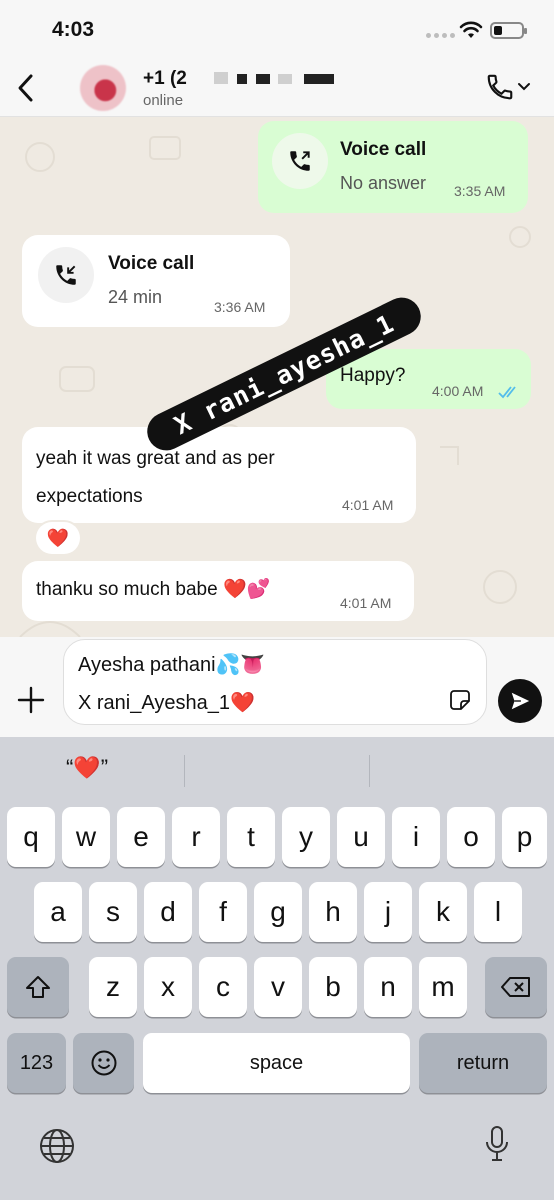 The image size is (554, 1200). I want to click on send-button, so click(520, 701).